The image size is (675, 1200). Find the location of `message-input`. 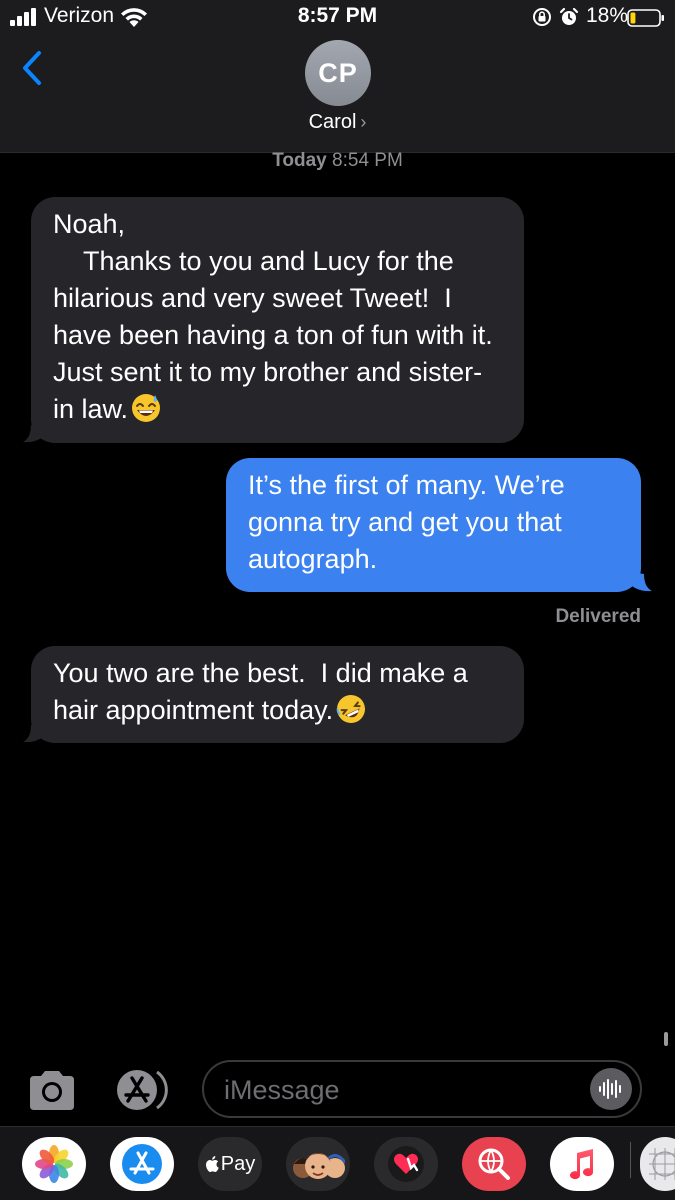

message-input is located at coordinates (404, 1090).